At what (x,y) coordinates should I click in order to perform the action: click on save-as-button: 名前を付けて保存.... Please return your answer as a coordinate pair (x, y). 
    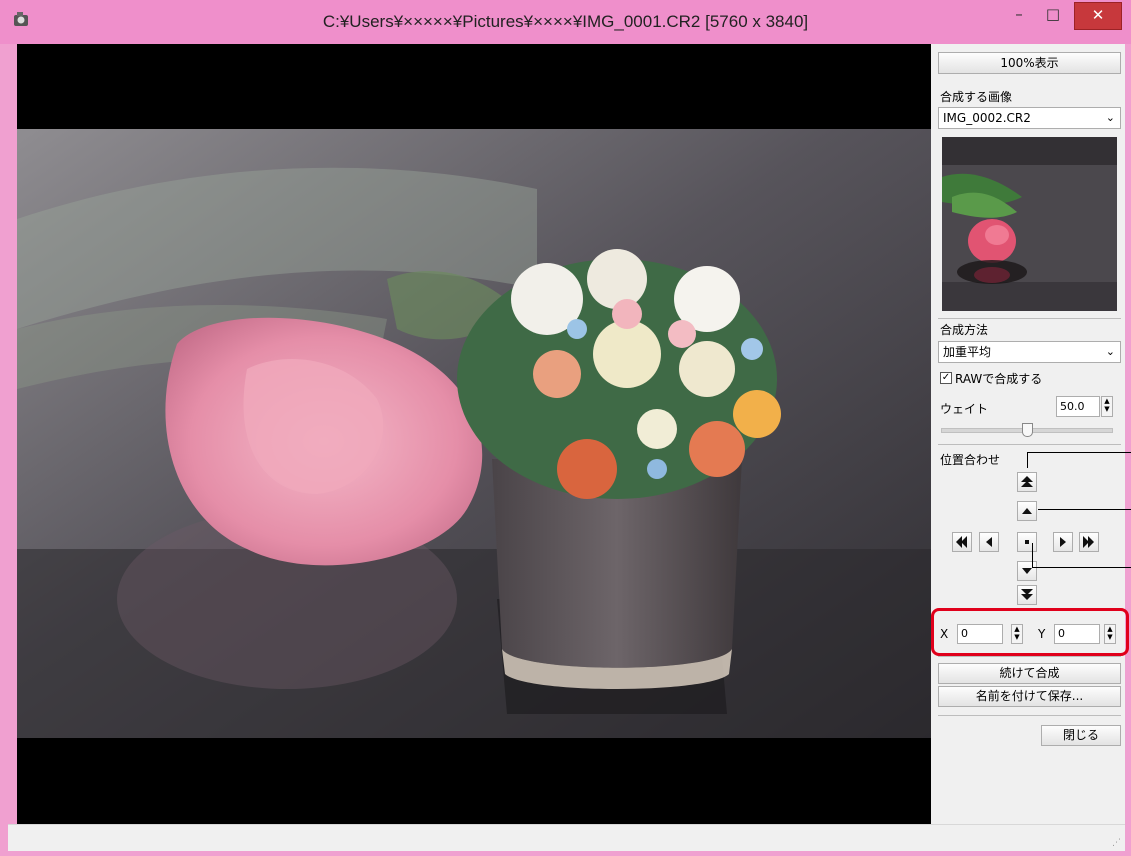
    Looking at the image, I should click on (1029, 696).